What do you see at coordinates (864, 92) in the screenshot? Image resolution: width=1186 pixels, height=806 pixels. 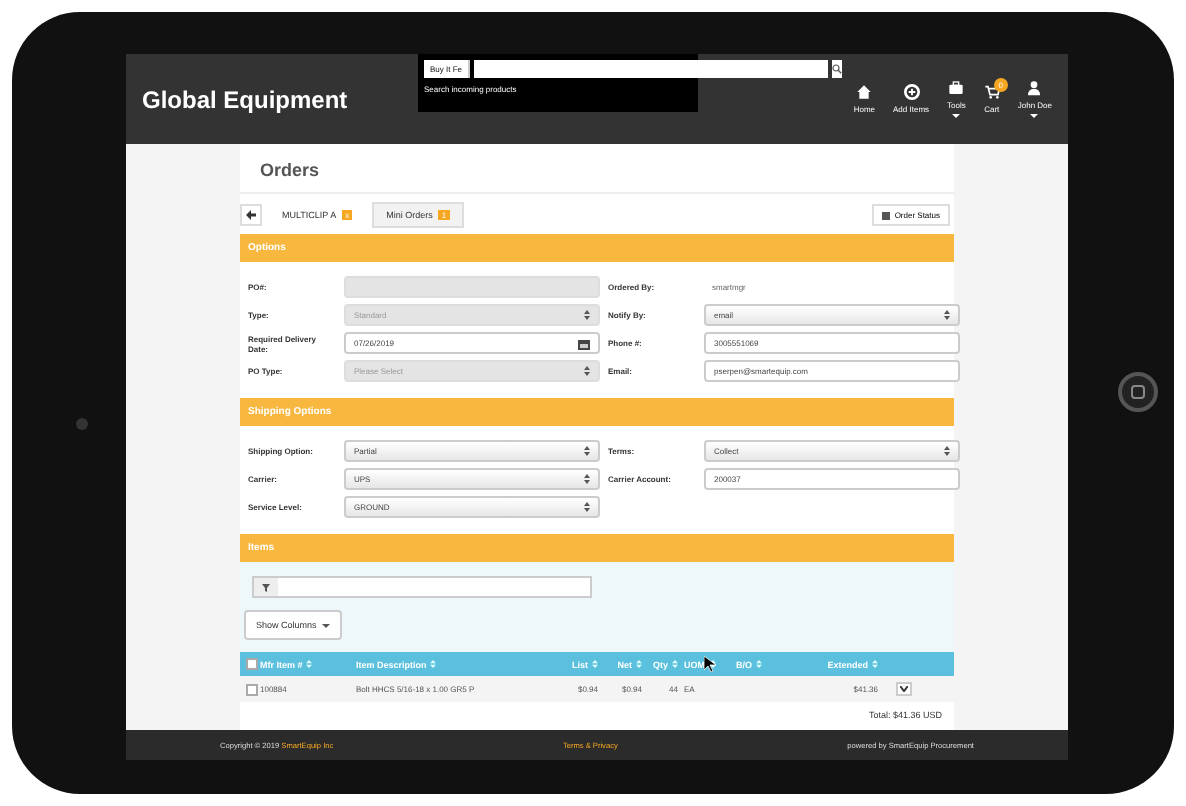 I see `home-icon` at bounding box center [864, 92].